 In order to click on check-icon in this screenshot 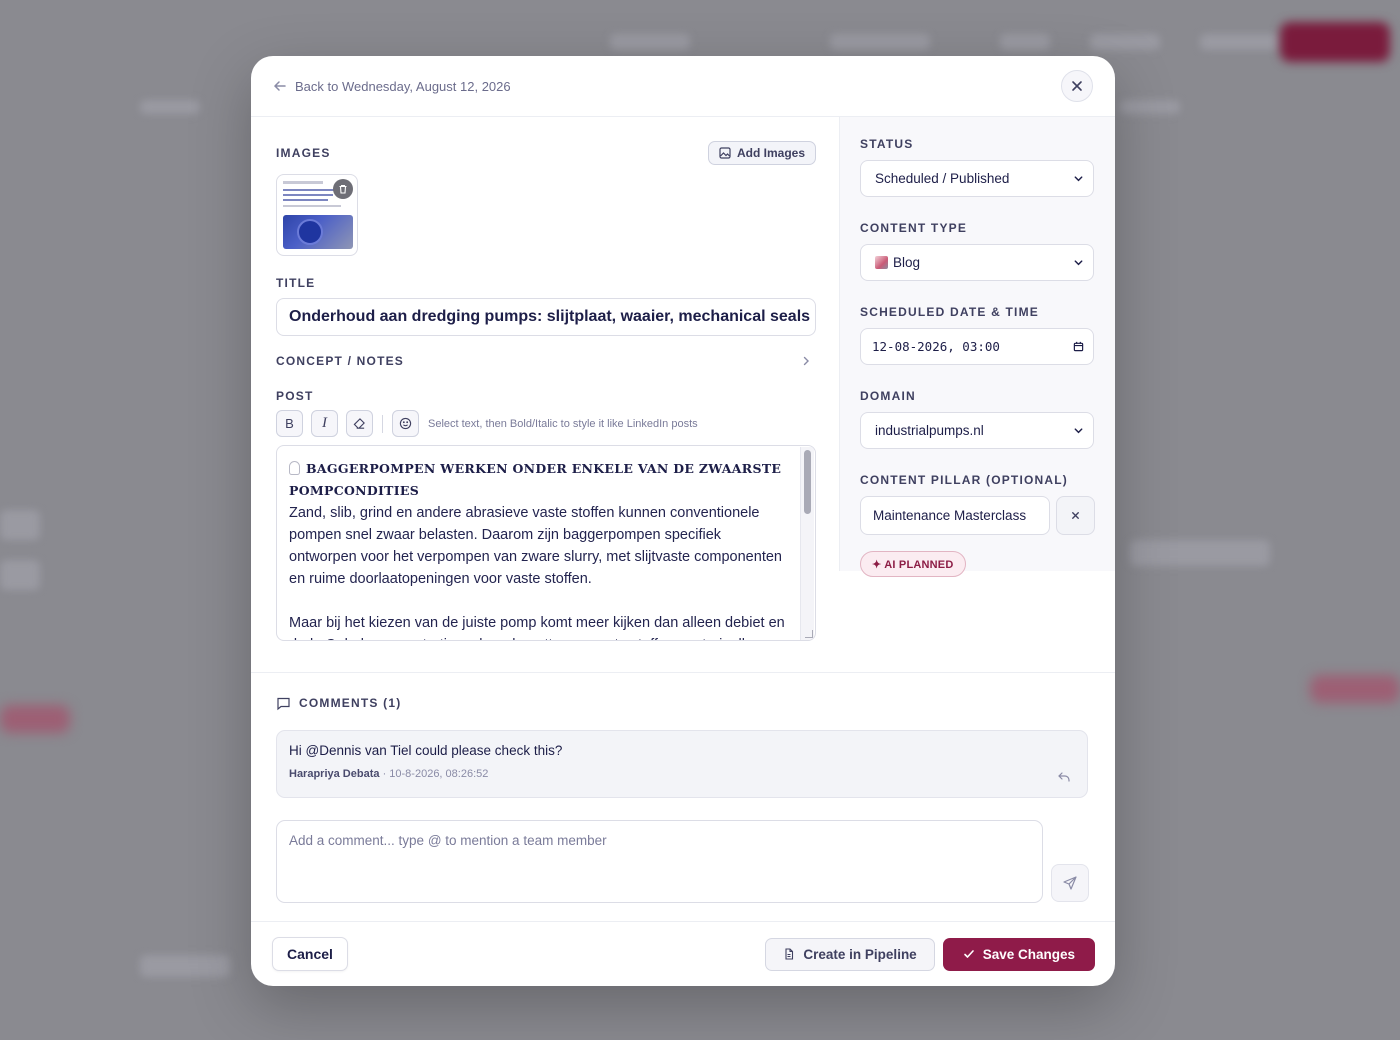, I will do `click(968, 954)`.